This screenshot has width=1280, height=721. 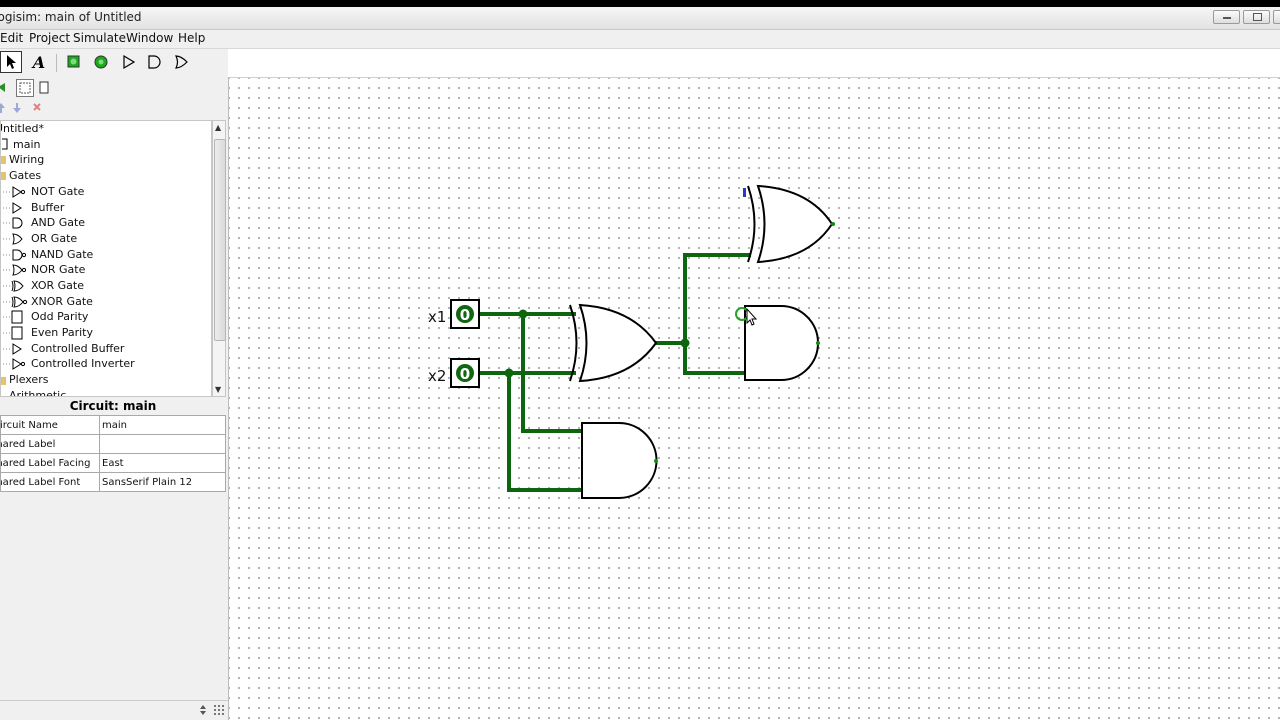 I want to click on tree-item-xnor-gate: XNOR Gate, so click(x=62, y=301).